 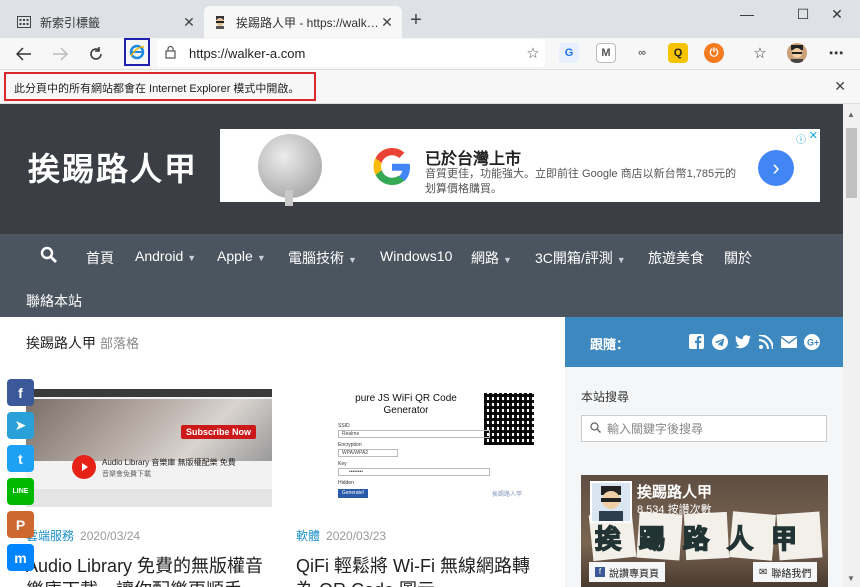 What do you see at coordinates (606, 53) in the screenshot?
I see `gmail-extension-icon: M` at bounding box center [606, 53].